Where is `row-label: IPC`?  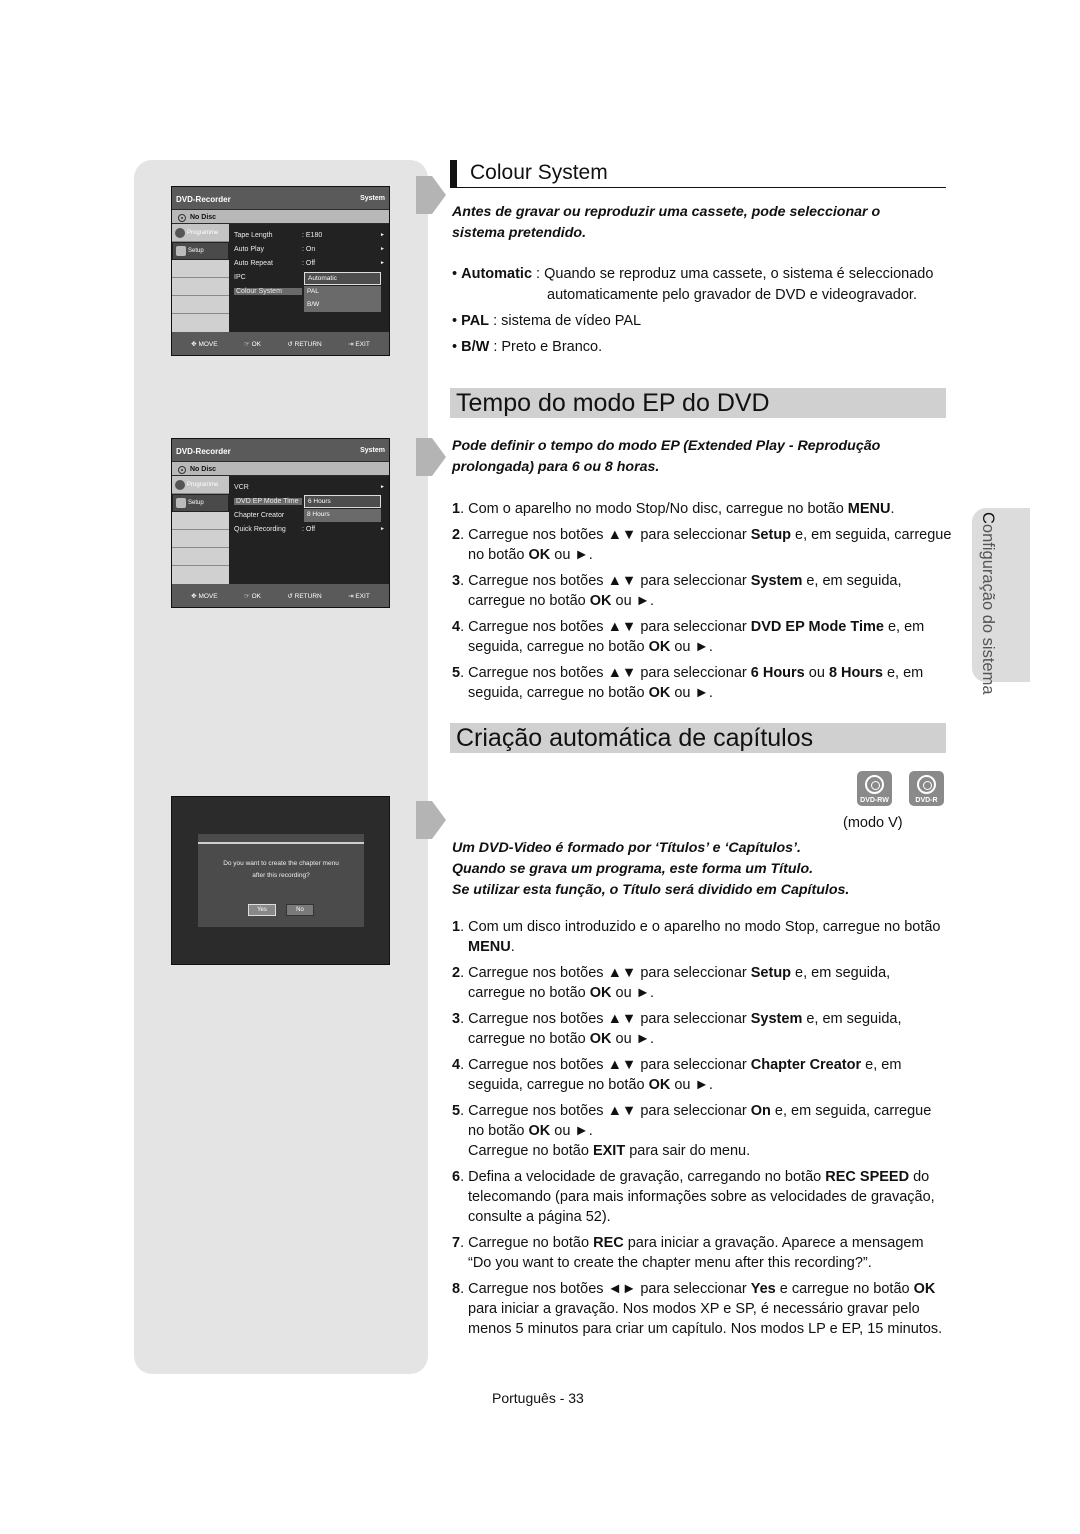
row-label: IPC is located at coordinates (240, 277).